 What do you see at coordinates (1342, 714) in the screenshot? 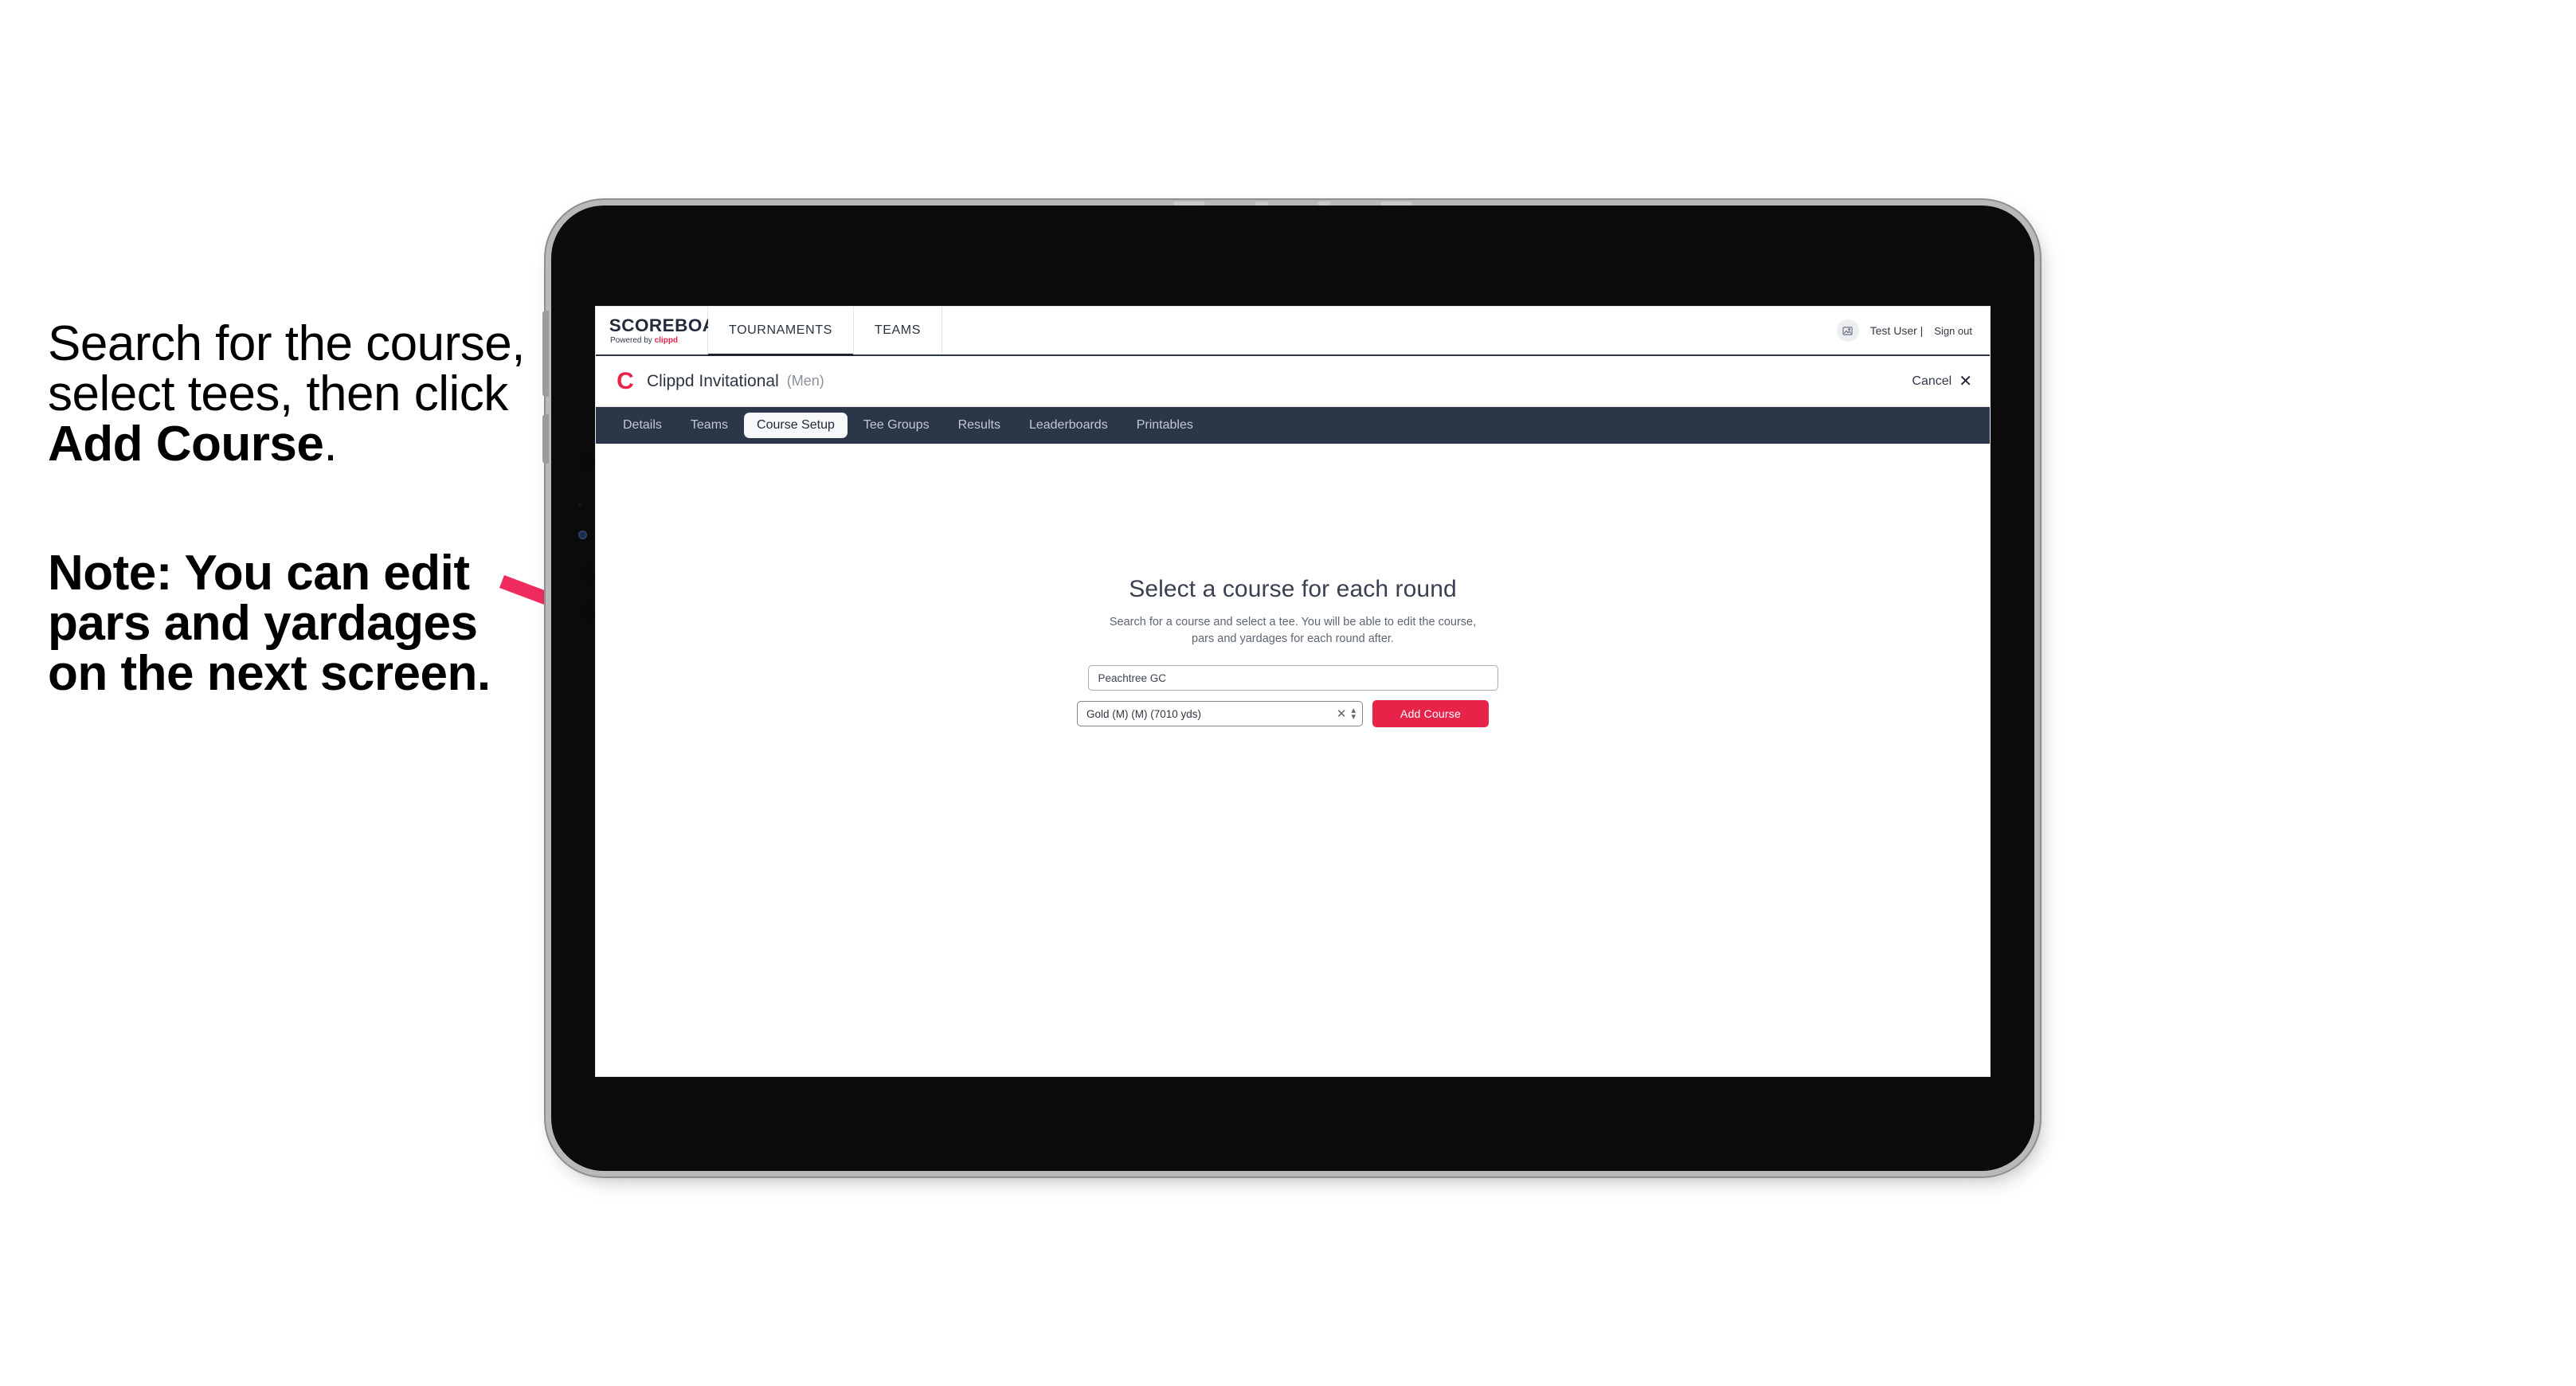
I see `clear-x-icon: ✕` at bounding box center [1342, 714].